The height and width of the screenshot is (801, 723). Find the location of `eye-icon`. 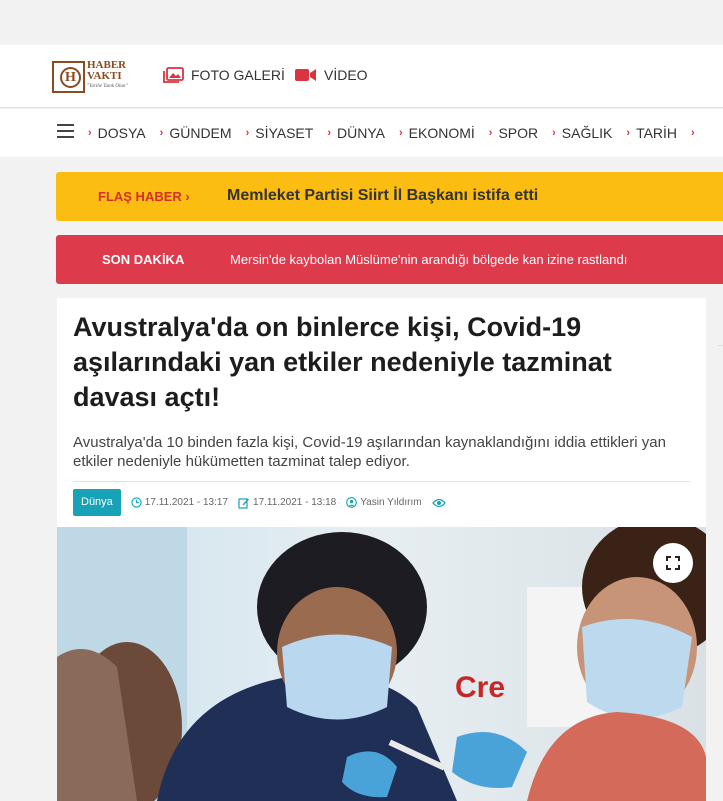

eye-icon is located at coordinates (438, 502).